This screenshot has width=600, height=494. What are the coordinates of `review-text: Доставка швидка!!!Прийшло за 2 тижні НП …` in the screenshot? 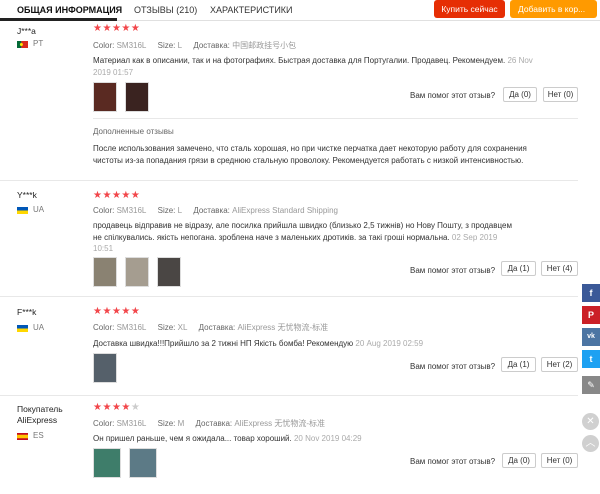 It's located at (258, 343).